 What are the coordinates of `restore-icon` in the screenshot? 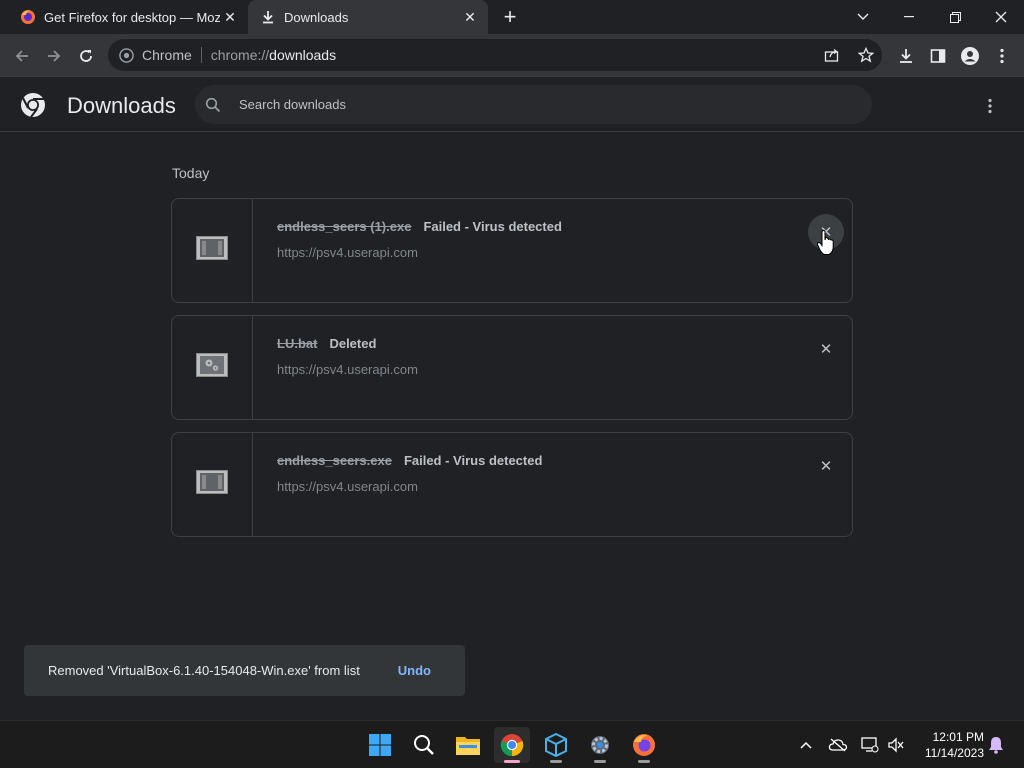 It's located at (955, 17).